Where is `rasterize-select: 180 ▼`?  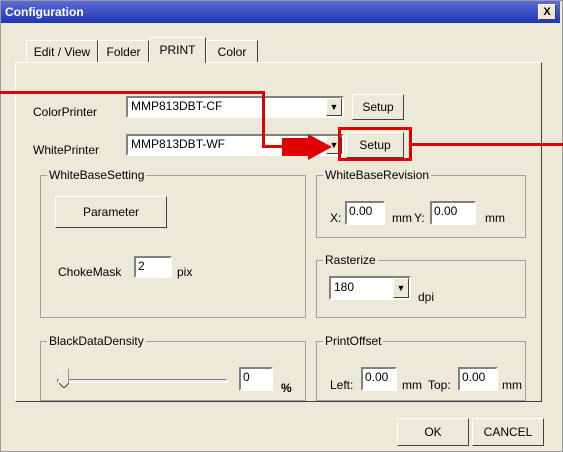 rasterize-select: 180 ▼ is located at coordinates (370, 288).